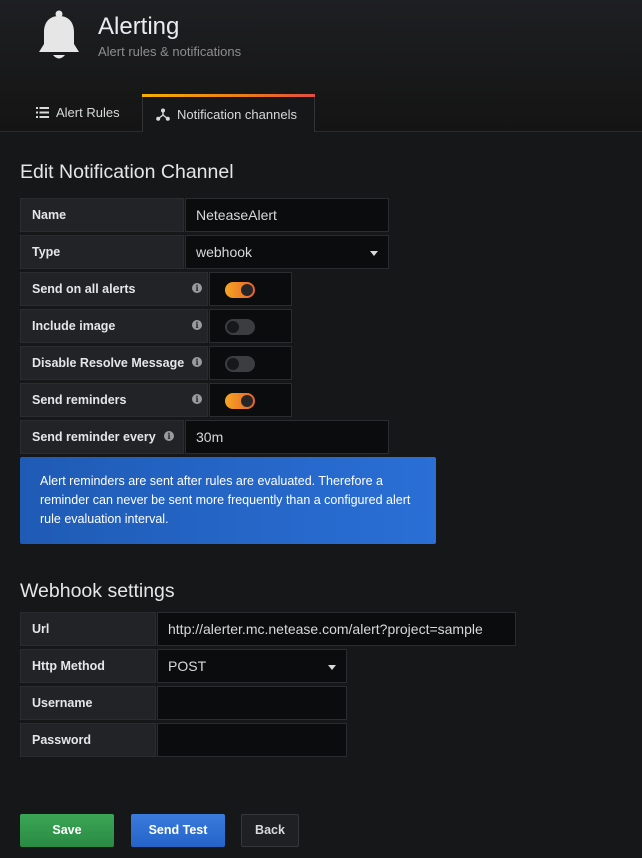  What do you see at coordinates (287, 215) in the screenshot?
I see `name-input: NeteaseAlert` at bounding box center [287, 215].